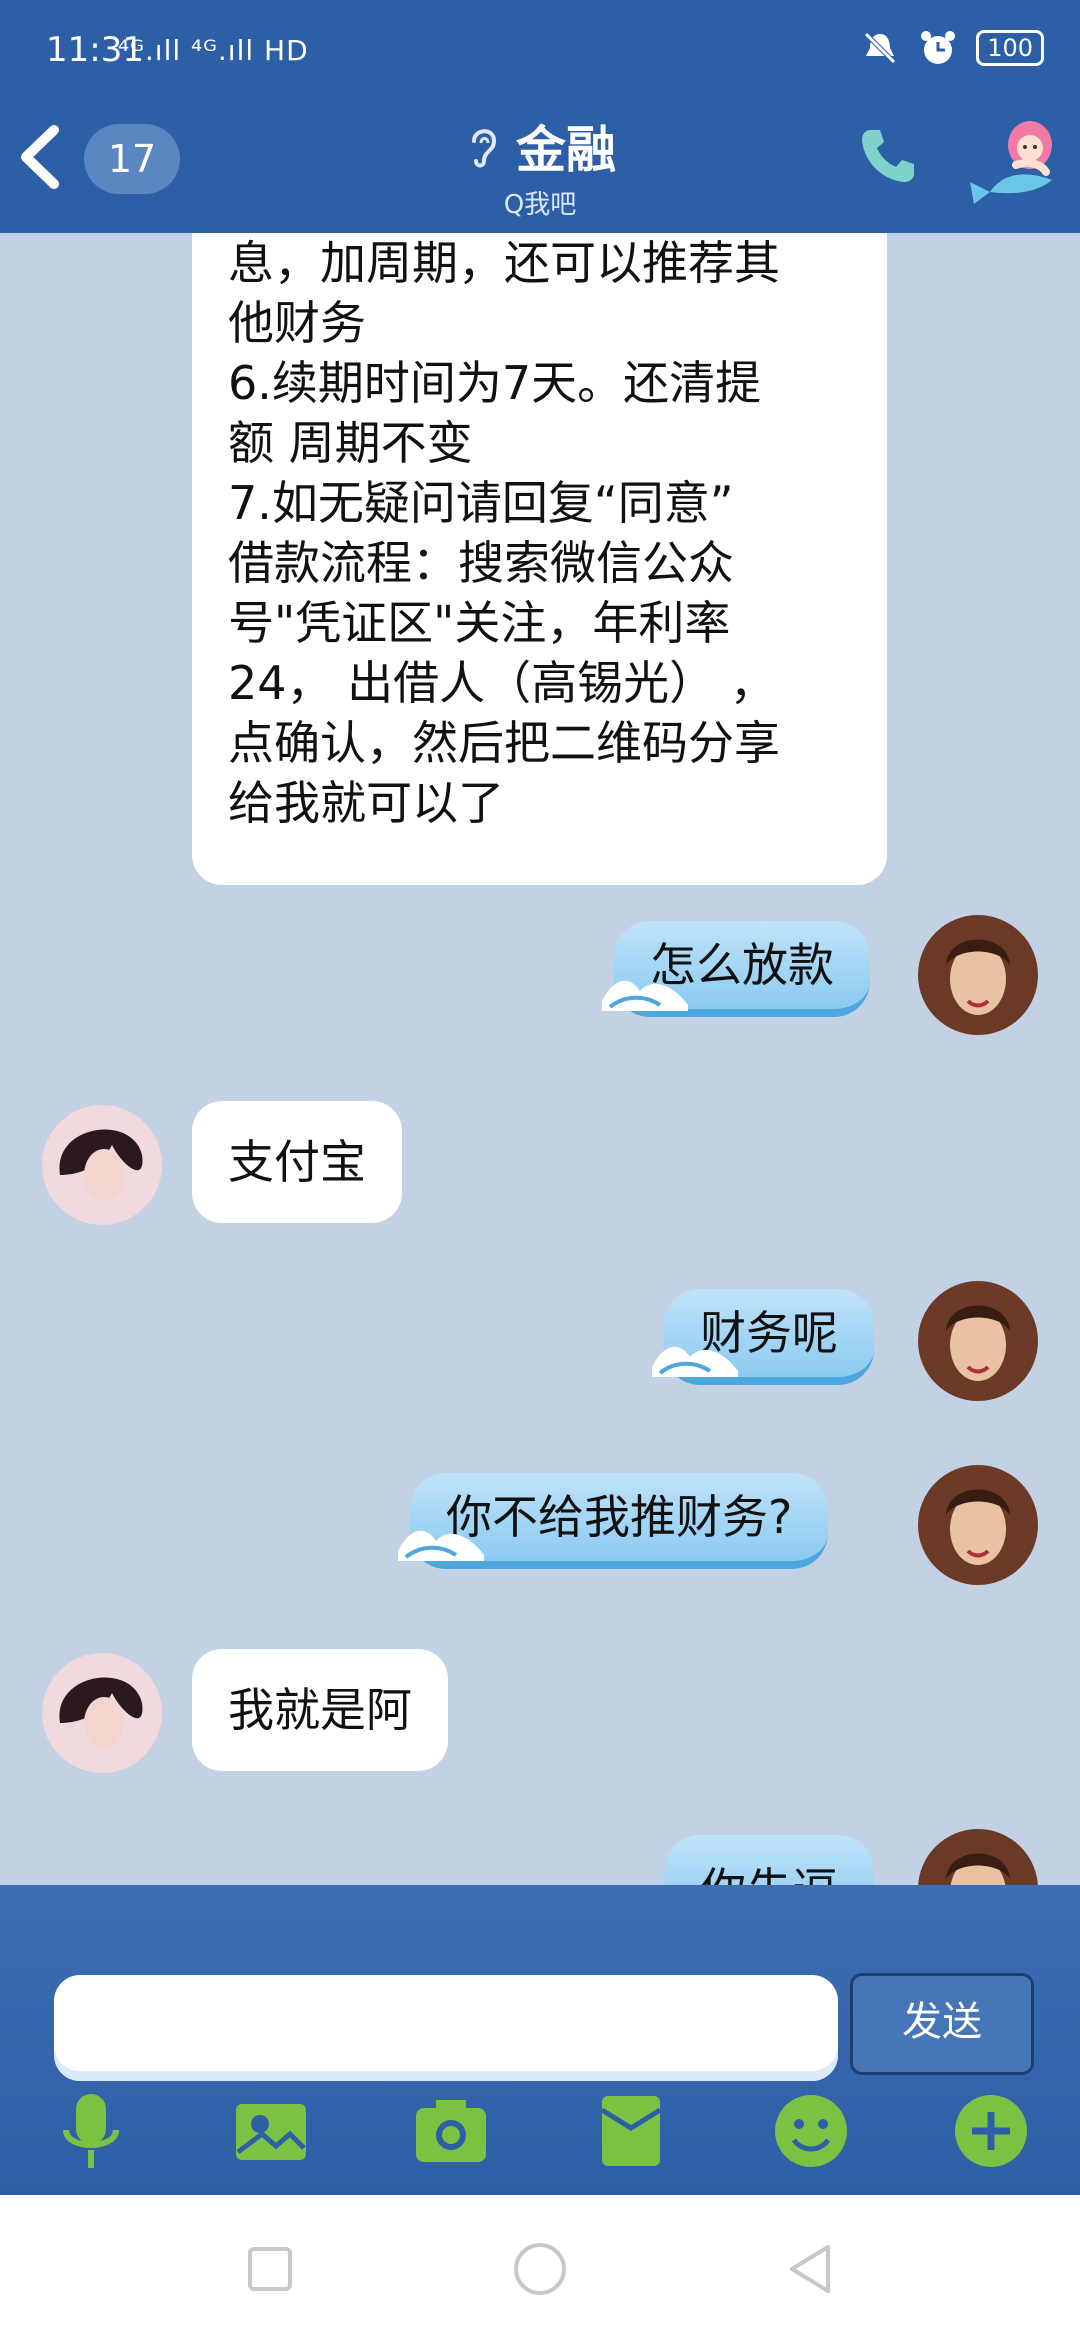 Image resolution: width=1080 pixels, height=2340 pixels. I want to click on message-line: 7.如无疑问请回复“同意”, so click(481, 503).